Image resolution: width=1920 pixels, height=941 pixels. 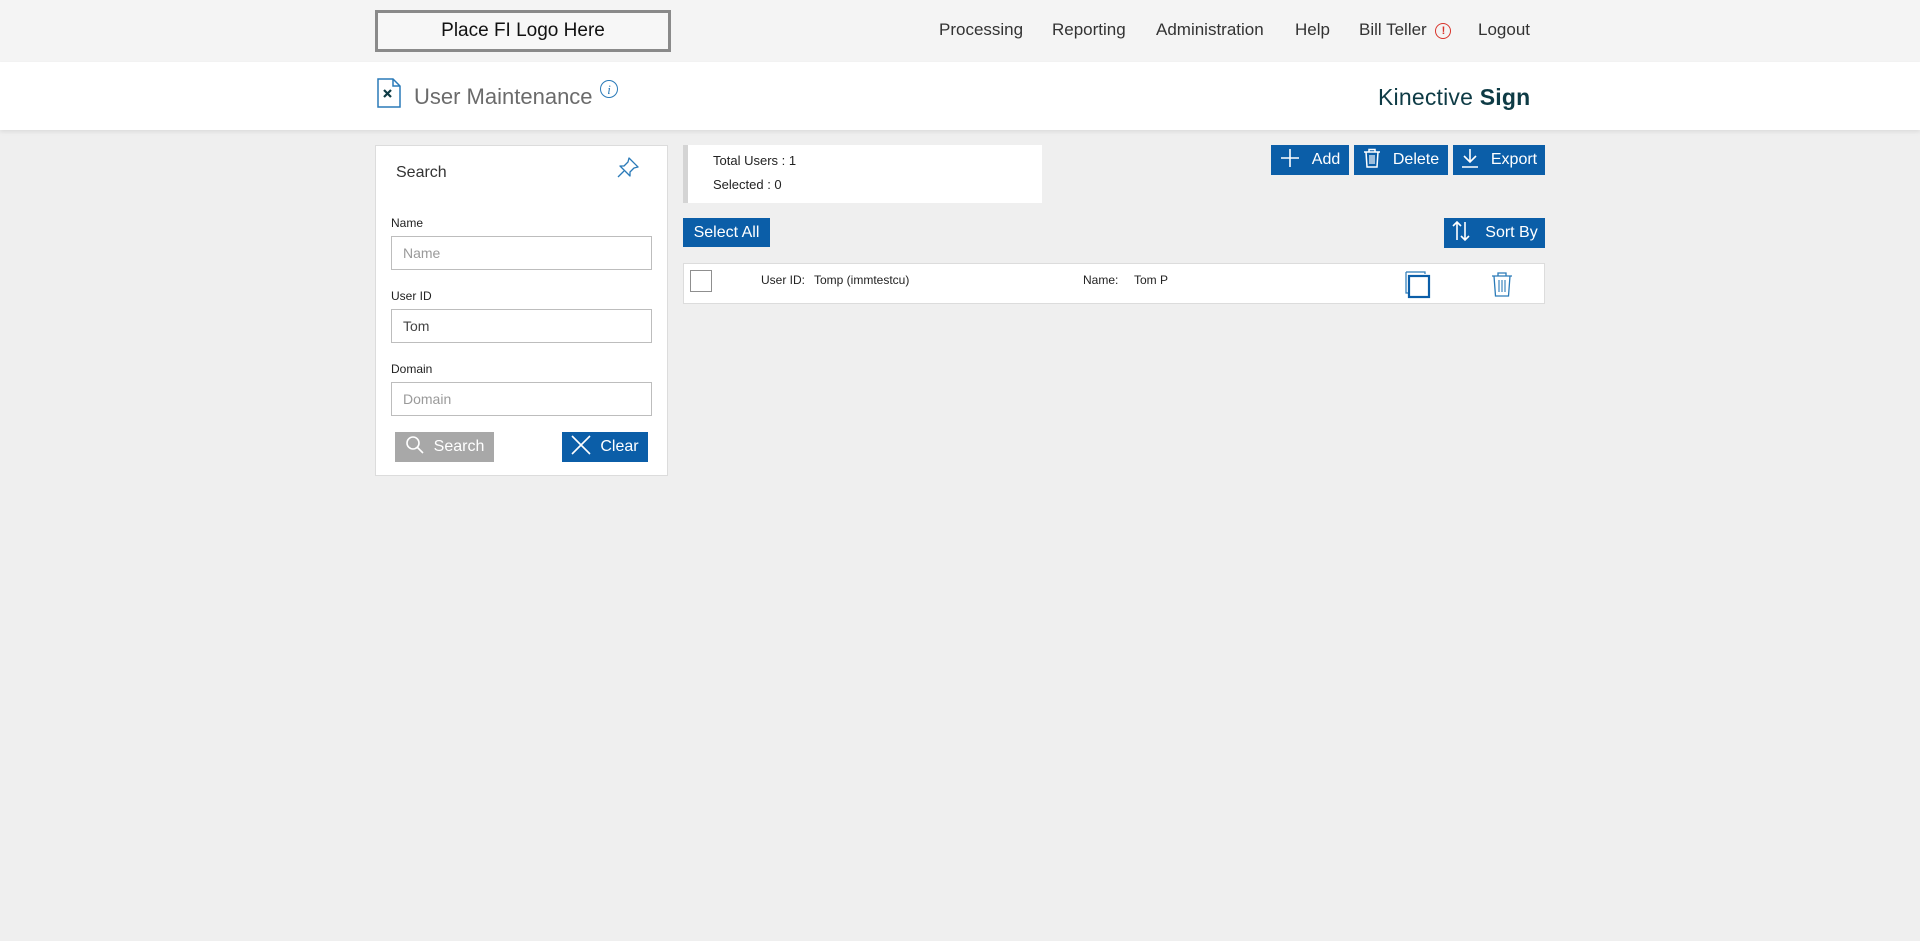 I want to click on table-row: User ID: Tomp (immtestcu) Name: Tom P, so click(x=1114, y=283).